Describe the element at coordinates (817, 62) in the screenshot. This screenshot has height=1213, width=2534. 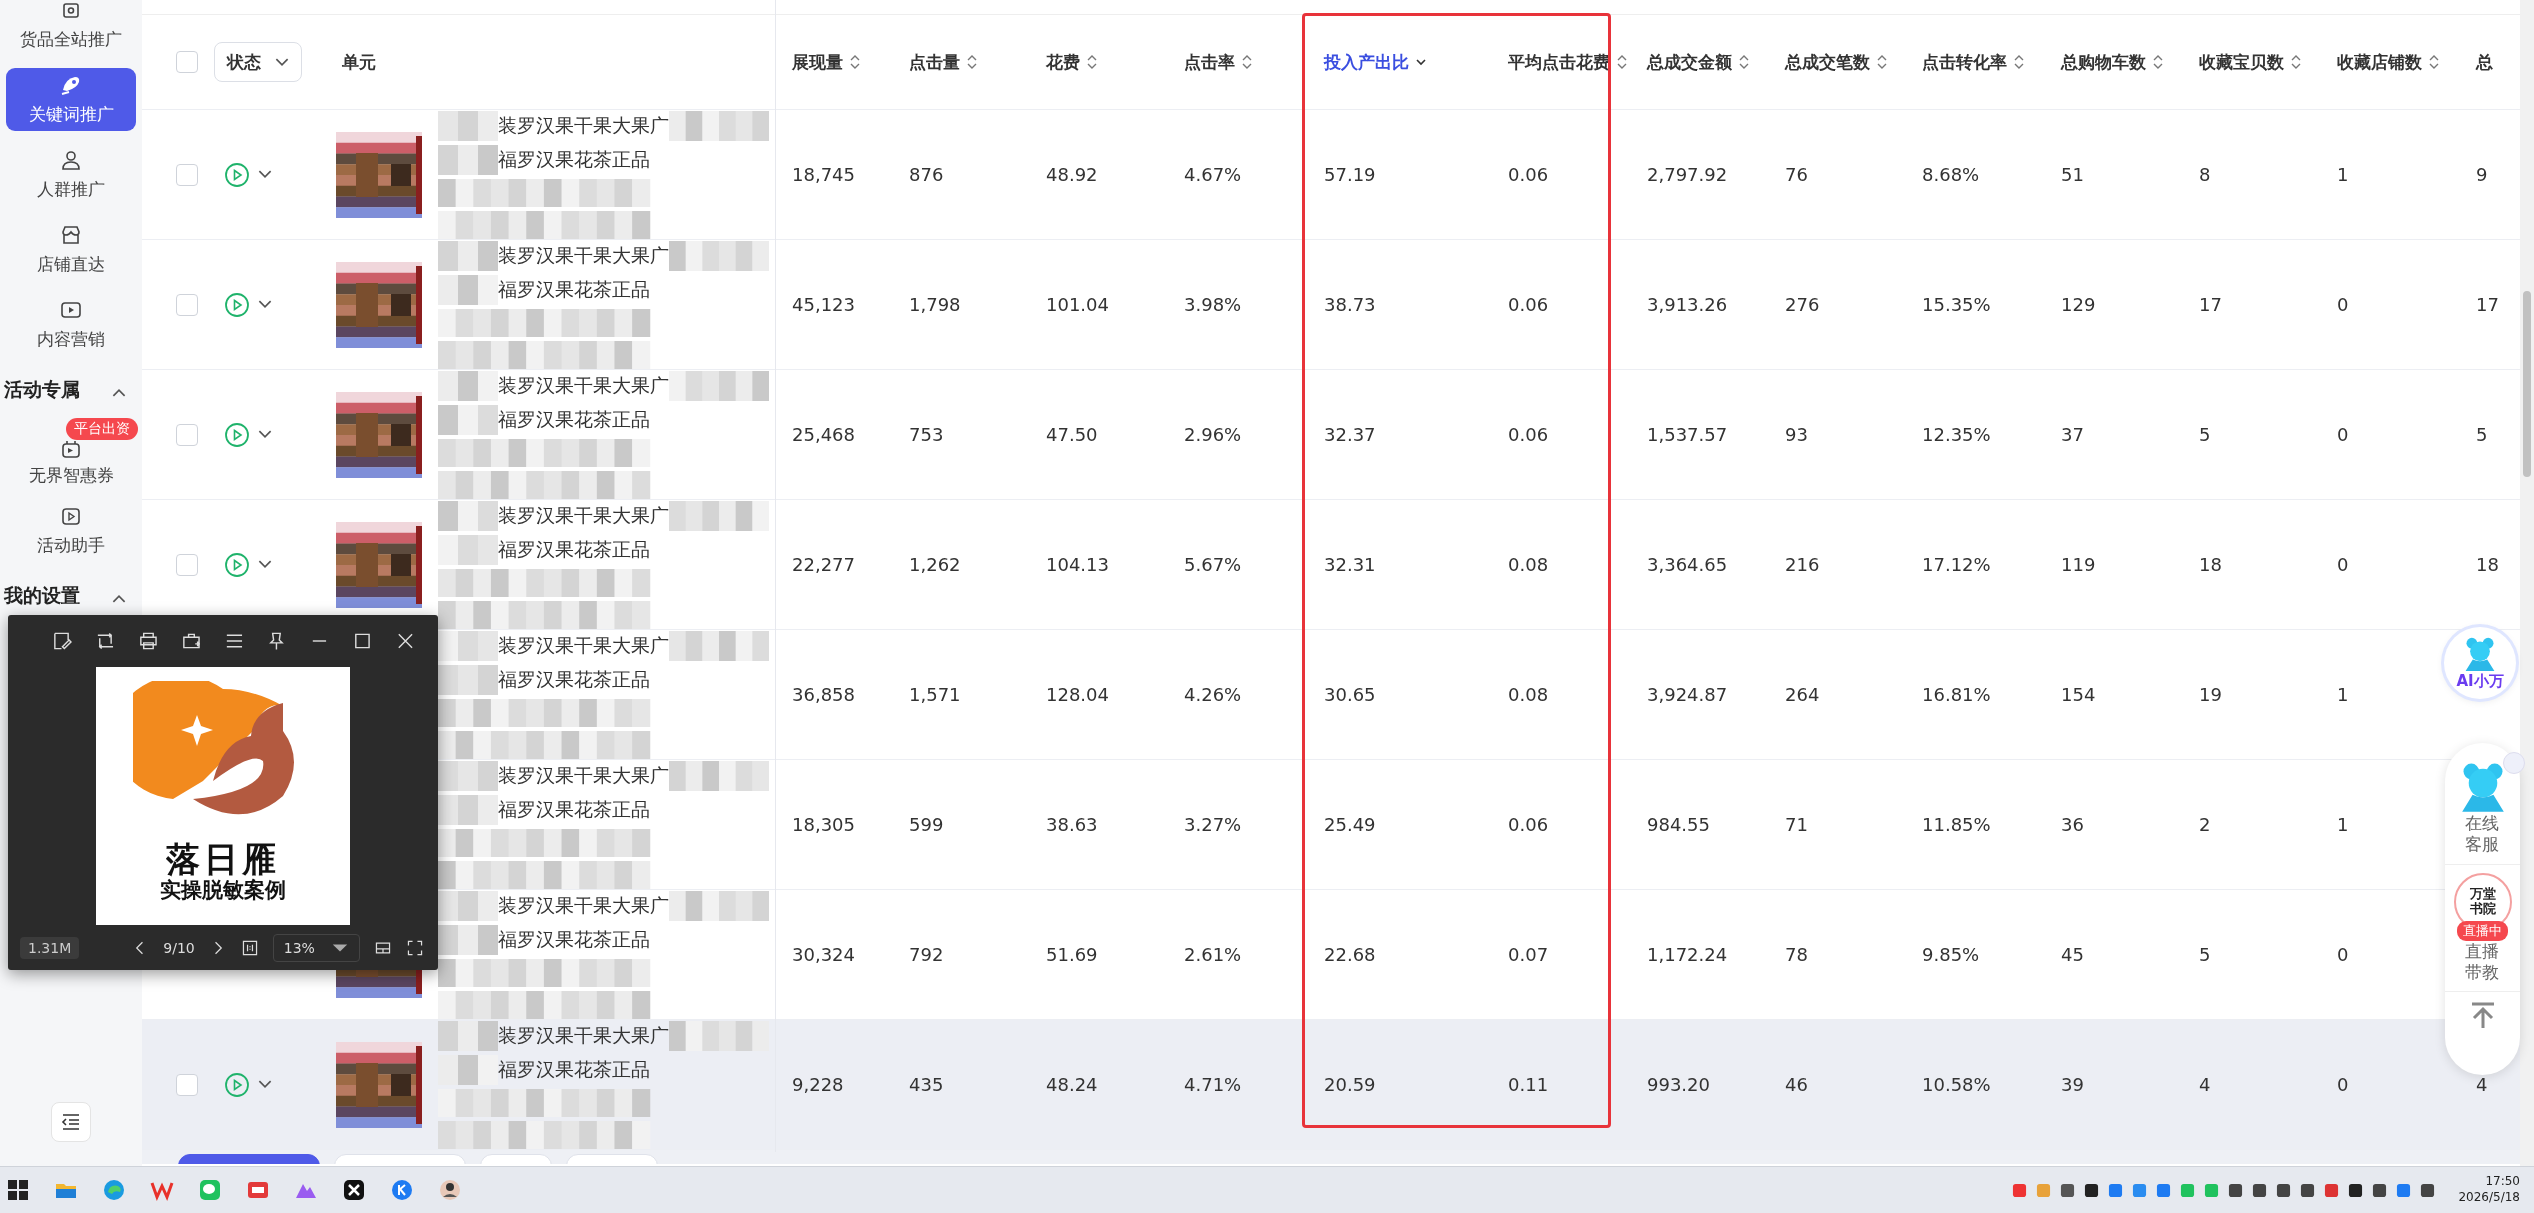
I see `column-header: 展现量` at that location.